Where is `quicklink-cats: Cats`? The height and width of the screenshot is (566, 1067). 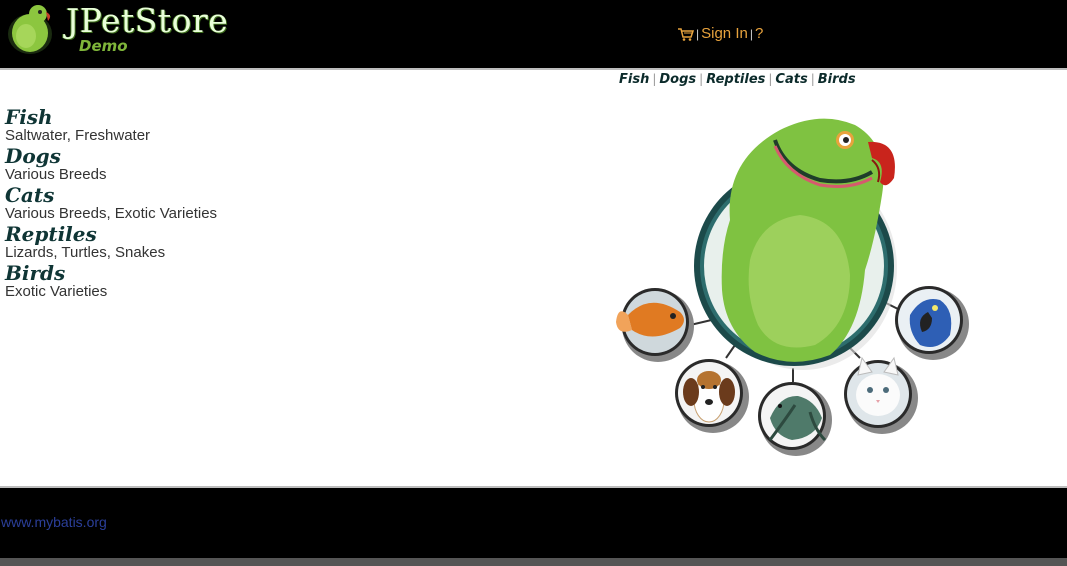 quicklink-cats: Cats is located at coordinates (791, 79).